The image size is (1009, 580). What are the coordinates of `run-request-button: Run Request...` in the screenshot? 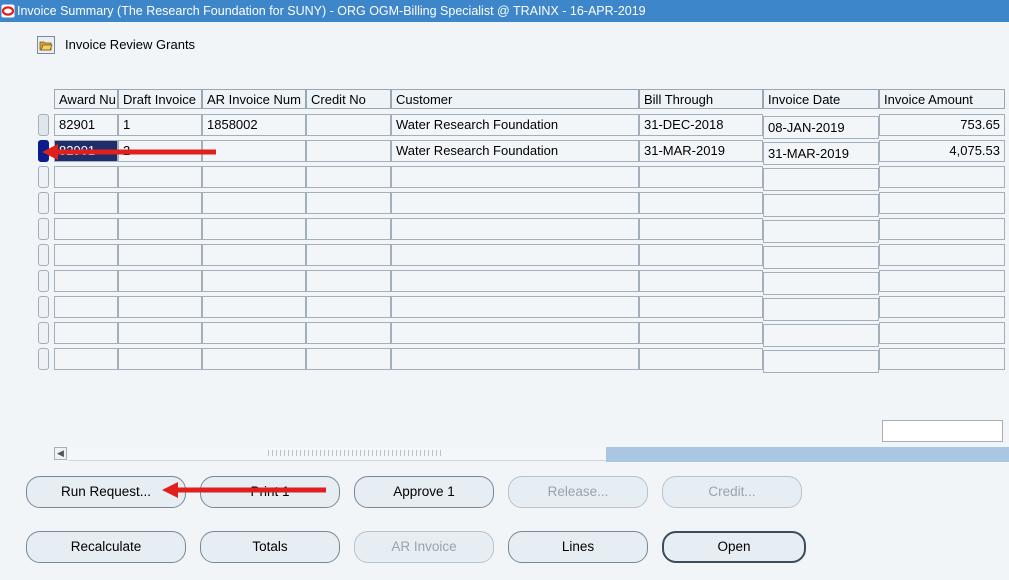 It's located at (106, 492).